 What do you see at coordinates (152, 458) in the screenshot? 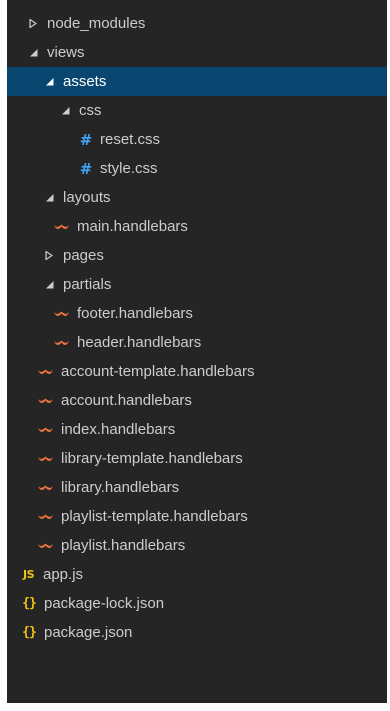
I see `tree-item-label: library-template.handlebars` at bounding box center [152, 458].